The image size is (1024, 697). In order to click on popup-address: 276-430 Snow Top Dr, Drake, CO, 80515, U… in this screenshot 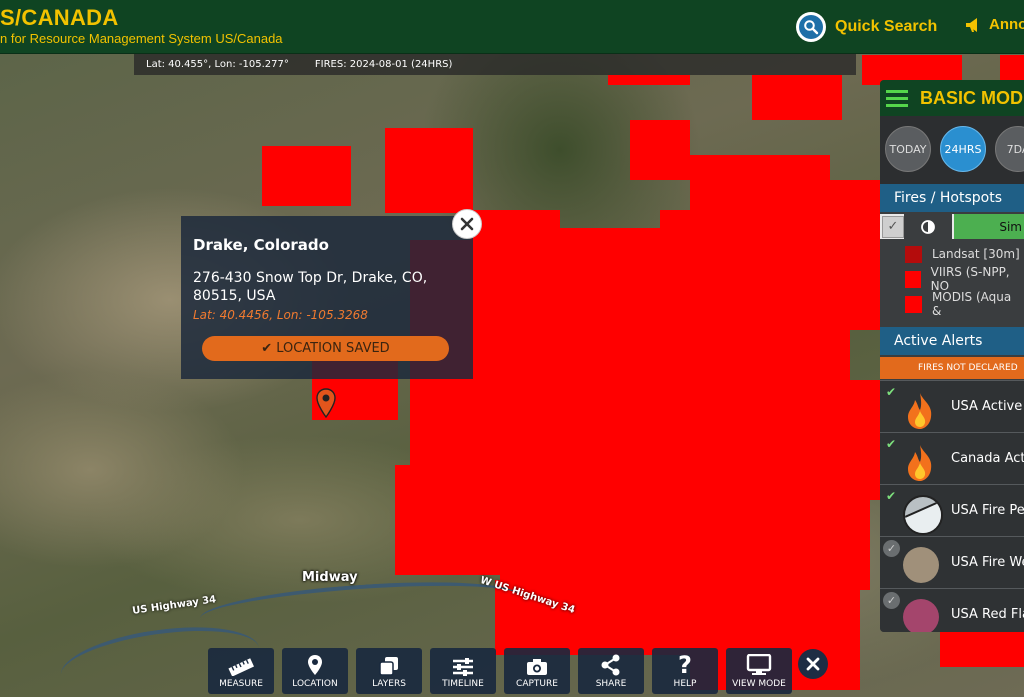, I will do `click(310, 287)`.